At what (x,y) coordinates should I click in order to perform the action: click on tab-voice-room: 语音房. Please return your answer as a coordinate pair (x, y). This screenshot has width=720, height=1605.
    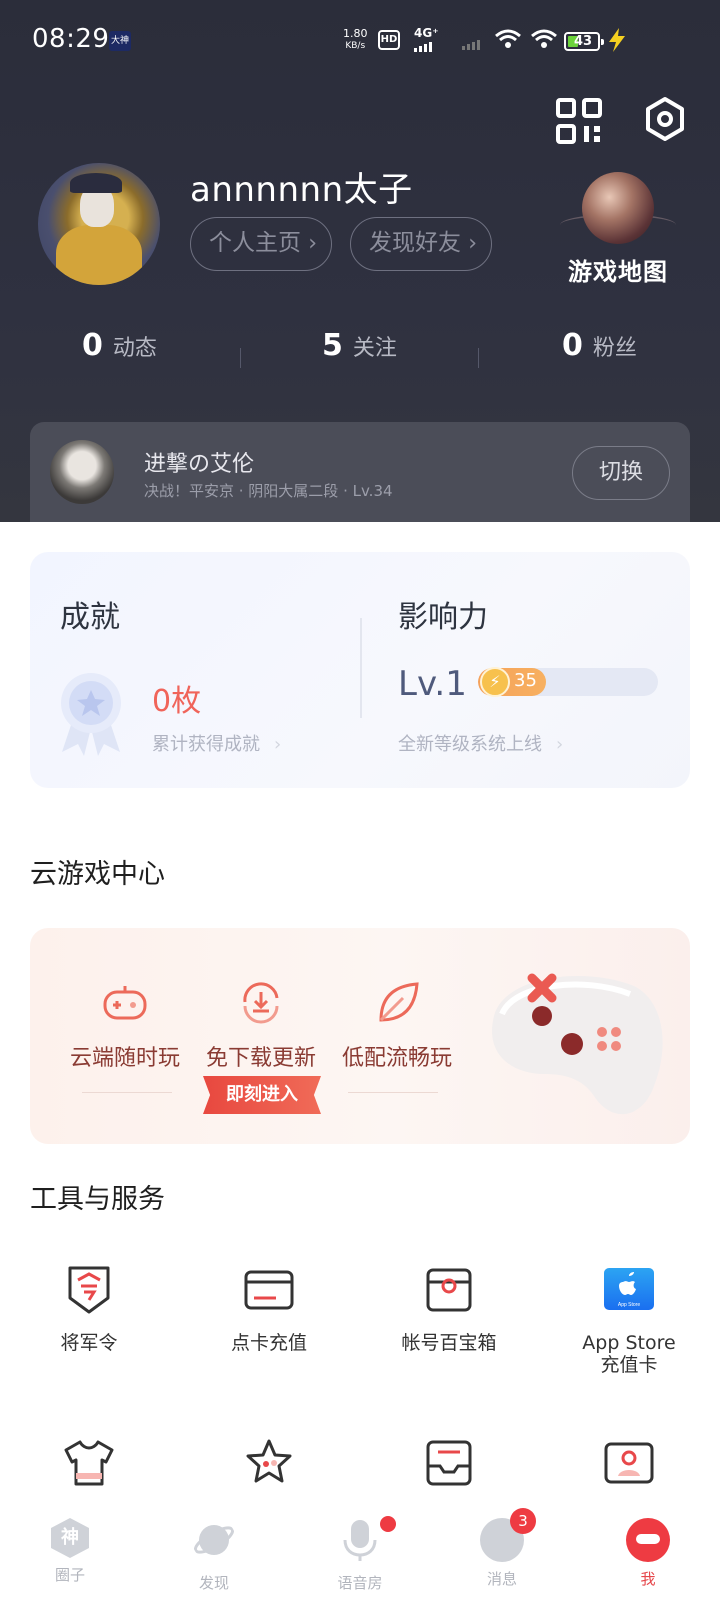
    Looking at the image, I should click on (360, 1554).